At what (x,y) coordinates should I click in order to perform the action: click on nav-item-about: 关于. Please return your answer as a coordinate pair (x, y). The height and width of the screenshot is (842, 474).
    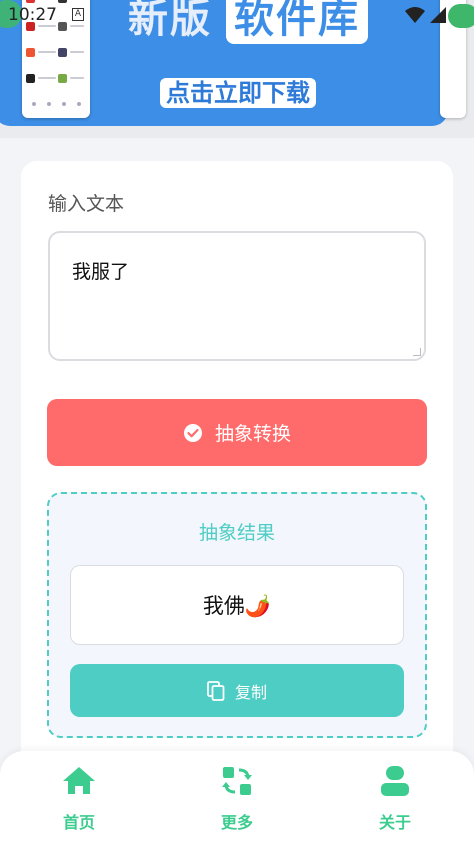
    Looking at the image, I should click on (395, 796).